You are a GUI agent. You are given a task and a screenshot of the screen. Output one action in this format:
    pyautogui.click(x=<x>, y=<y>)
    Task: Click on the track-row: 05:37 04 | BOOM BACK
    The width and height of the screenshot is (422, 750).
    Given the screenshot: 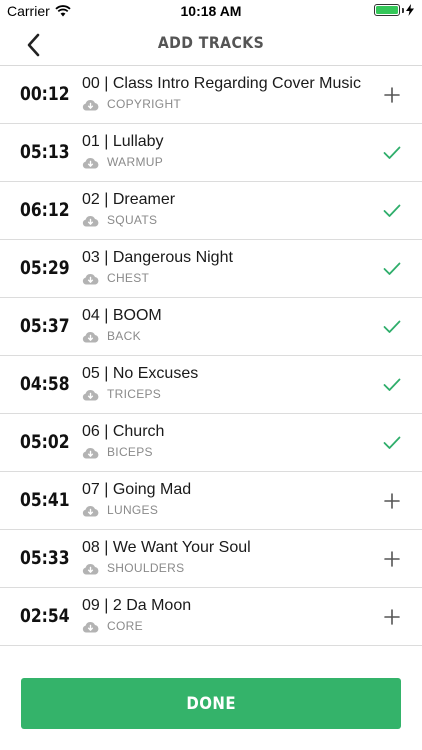 What is the action you would take?
    pyautogui.click(x=211, y=327)
    